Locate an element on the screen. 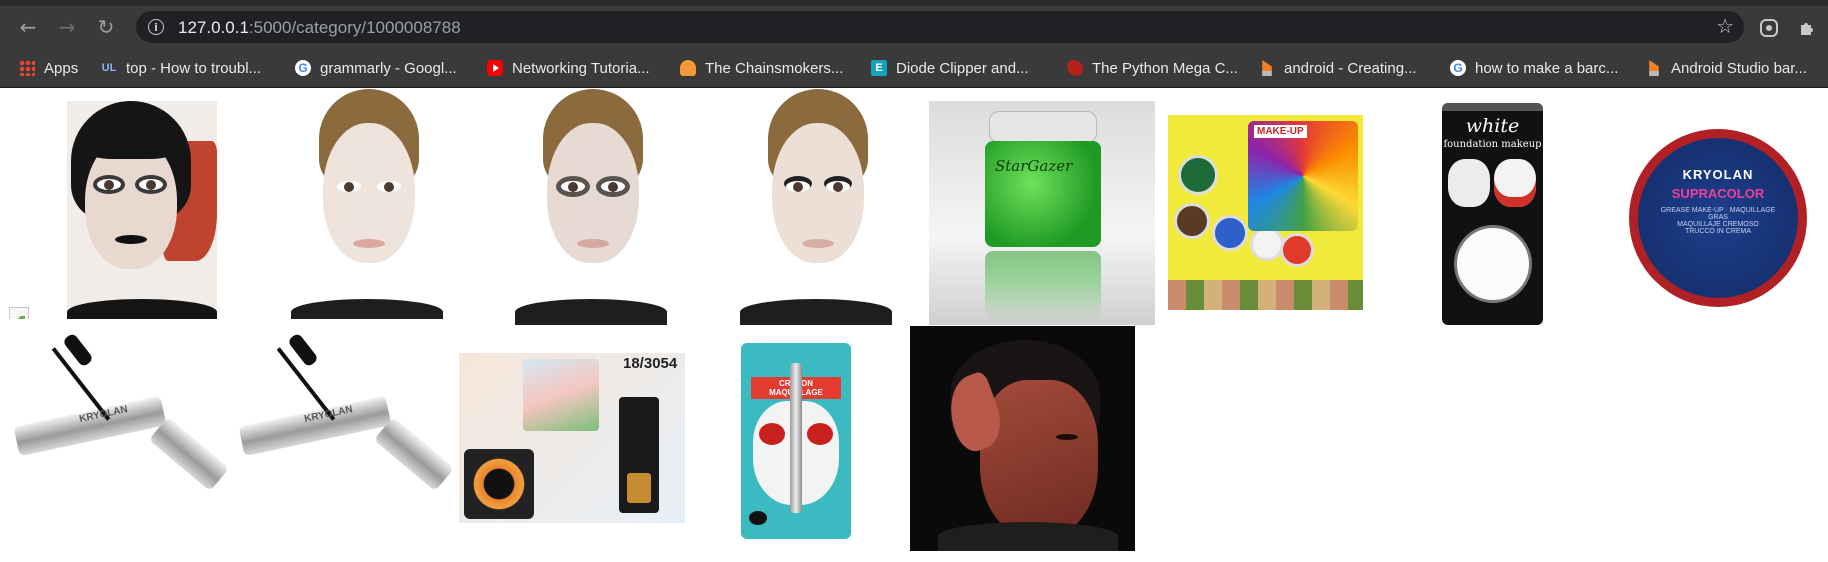  kit-code: 18/3054 is located at coordinates (650, 363).